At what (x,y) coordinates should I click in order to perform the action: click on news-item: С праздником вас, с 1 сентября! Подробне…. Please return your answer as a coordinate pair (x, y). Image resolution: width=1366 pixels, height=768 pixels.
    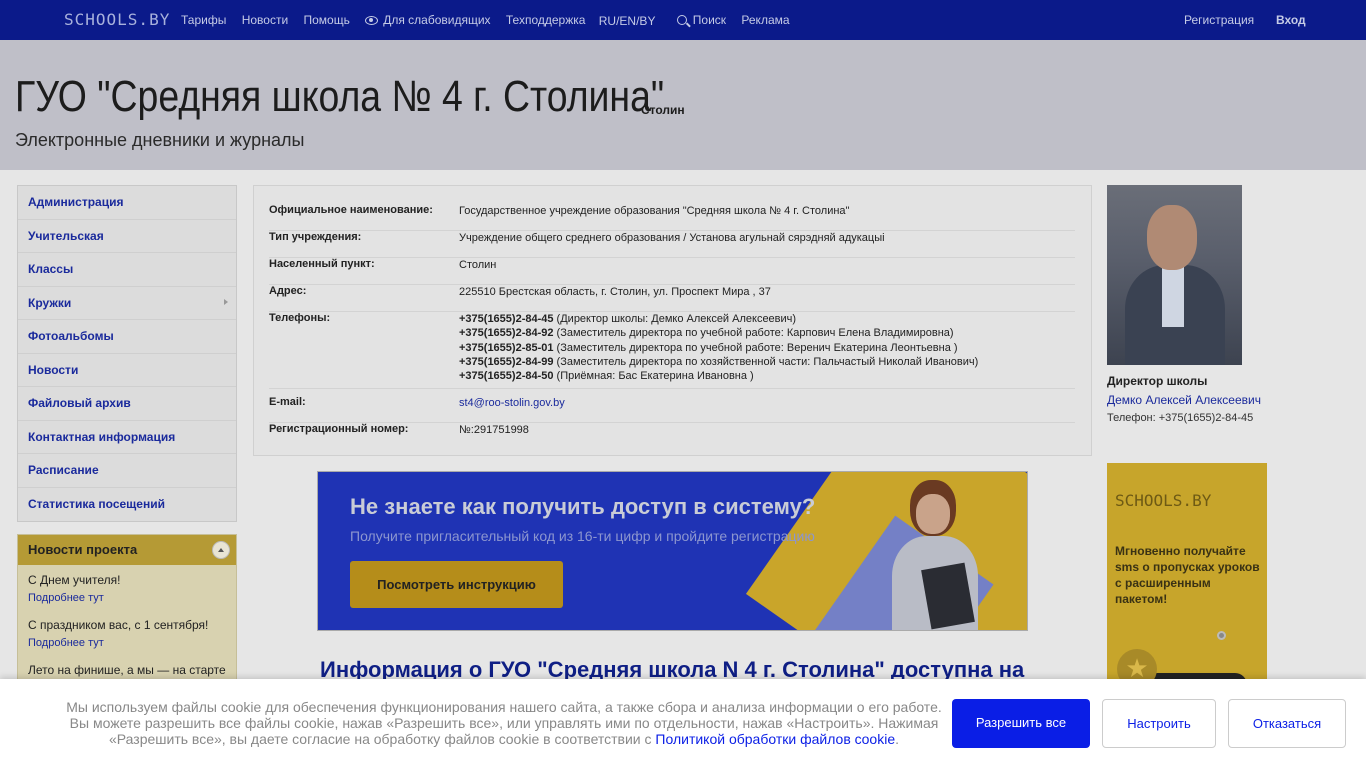
    Looking at the image, I should click on (127, 632).